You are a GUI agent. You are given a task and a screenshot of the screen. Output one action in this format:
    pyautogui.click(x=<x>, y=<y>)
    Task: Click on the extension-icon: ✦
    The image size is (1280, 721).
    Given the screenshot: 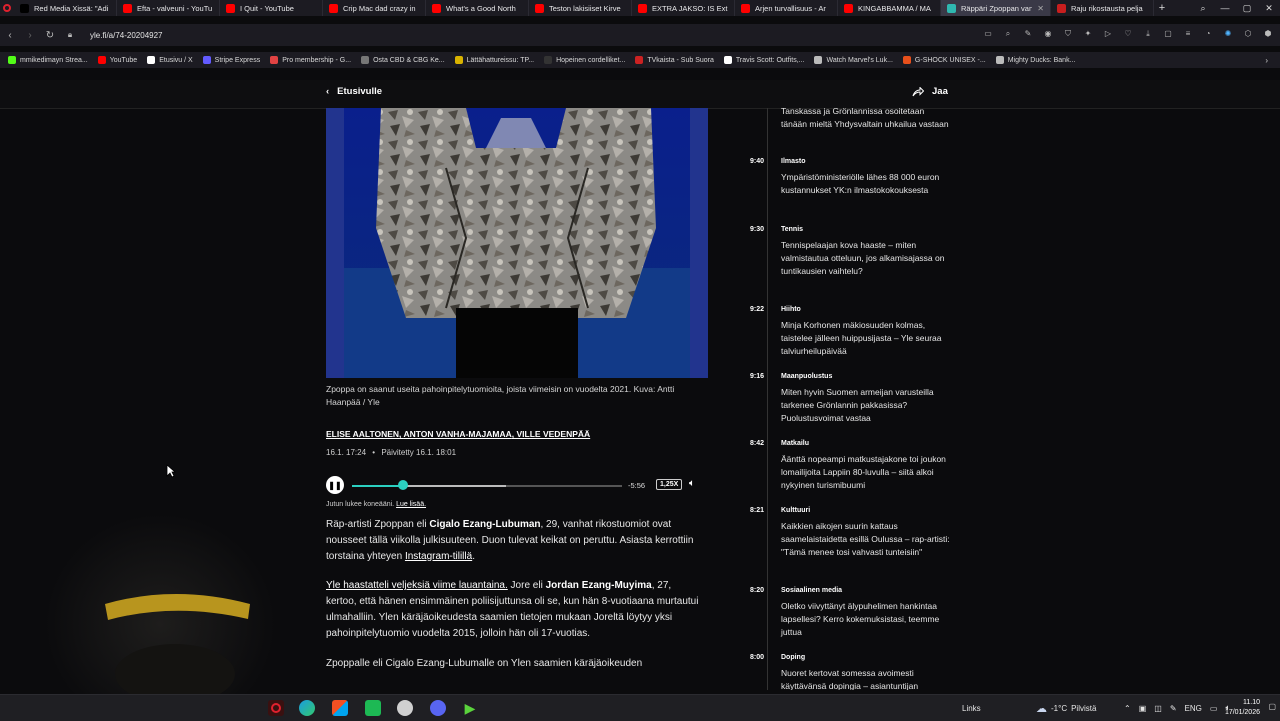 What is the action you would take?
    pyautogui.click(x=1088, y=34)
    